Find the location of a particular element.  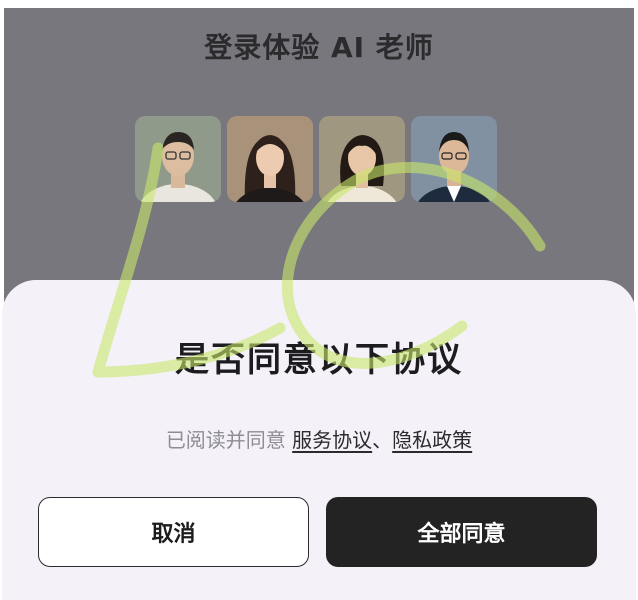

privacy-policy-link: 隐私政策 is located at coordinates (432, 440).